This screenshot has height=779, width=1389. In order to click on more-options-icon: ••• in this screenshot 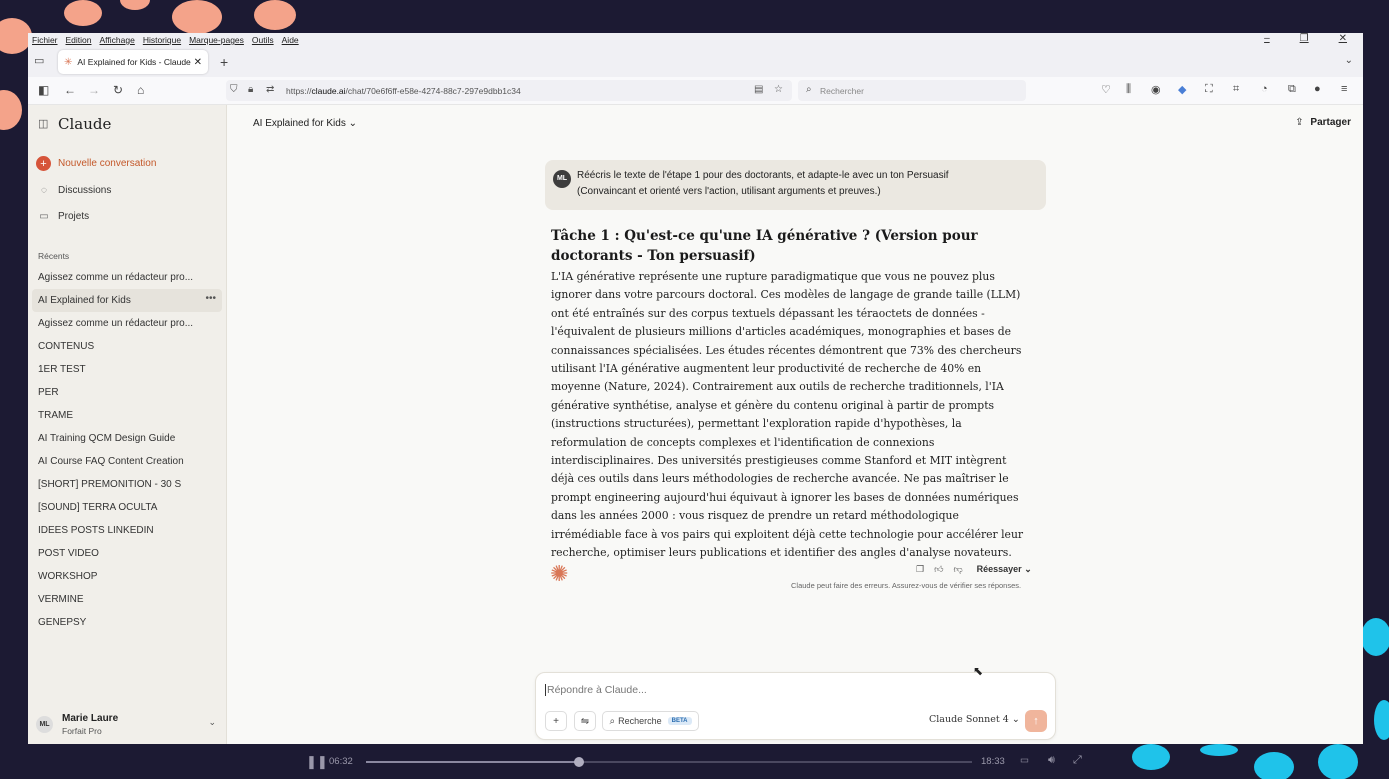, I will do `click(210, 298)`.